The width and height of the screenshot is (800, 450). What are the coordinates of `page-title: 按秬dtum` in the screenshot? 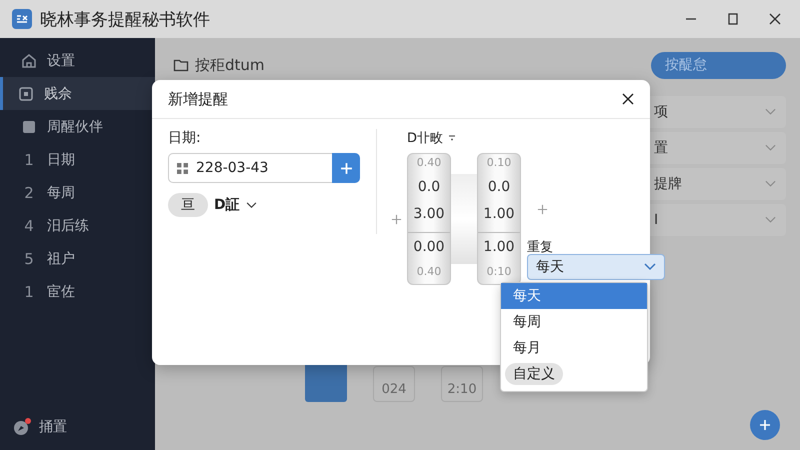 It's located at (230, 65).